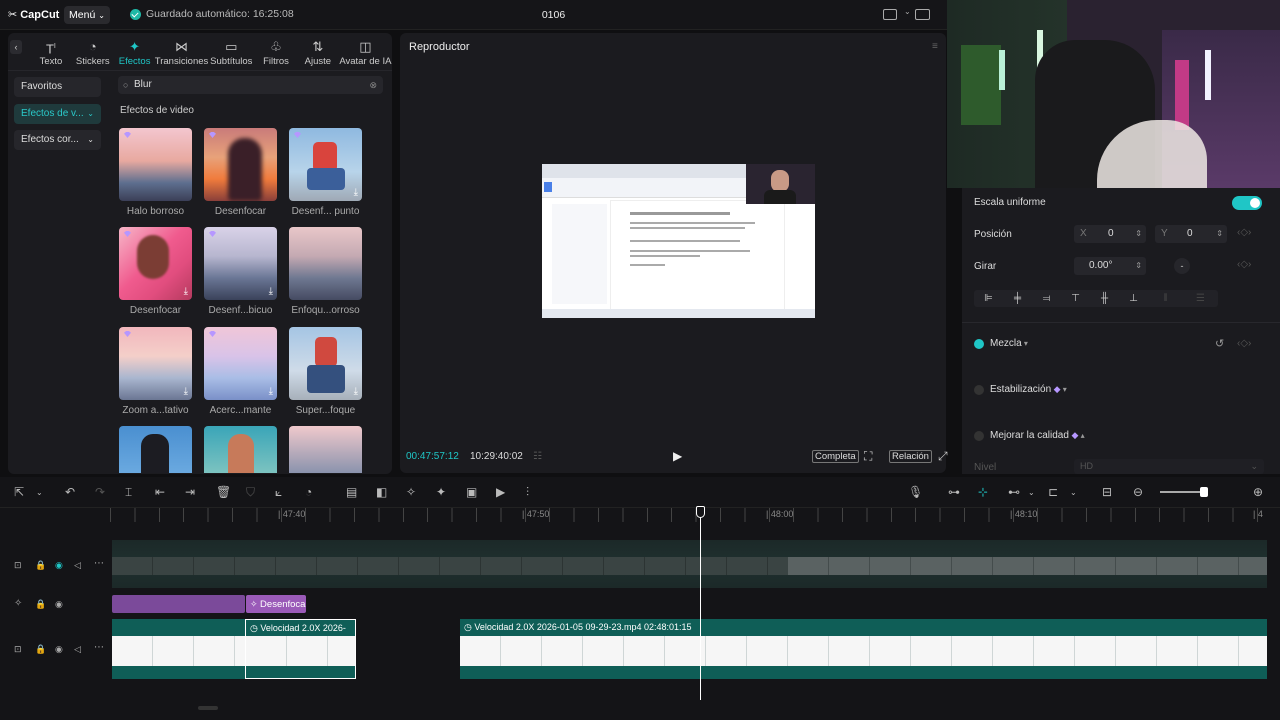 Image resolution: width=1280 pixels, height=720 pixels. I want to click on fit-timeline-icon: ⊟, so click(1107, 492).